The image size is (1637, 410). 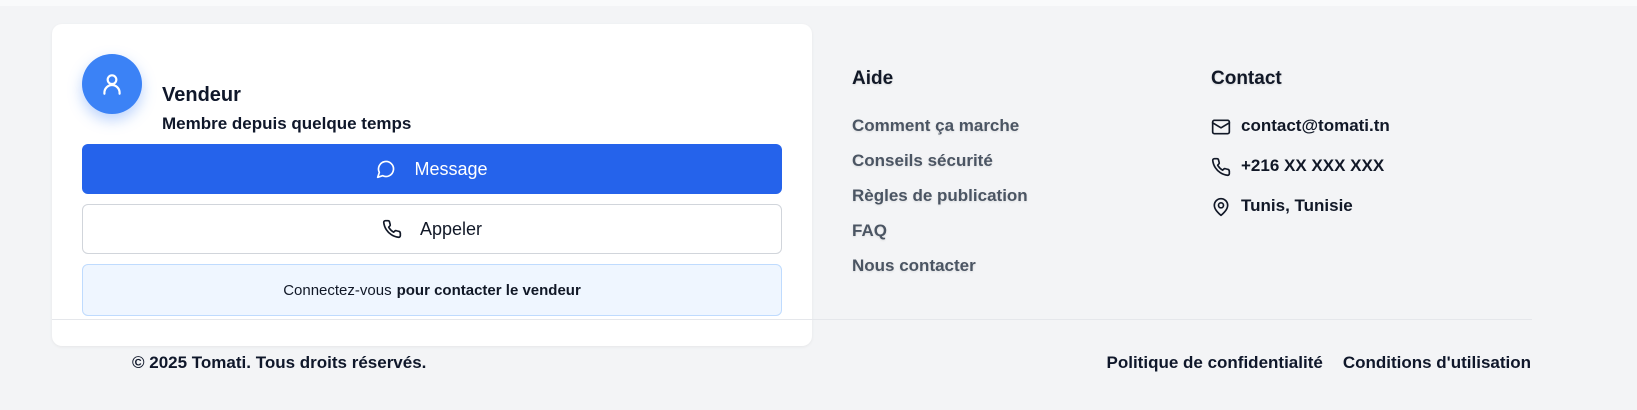 What do you see at coordinates (1300, 136) in the screenshot?
I see `contact-email: contact@tomati.tn` at bounding box center [1300, 136].